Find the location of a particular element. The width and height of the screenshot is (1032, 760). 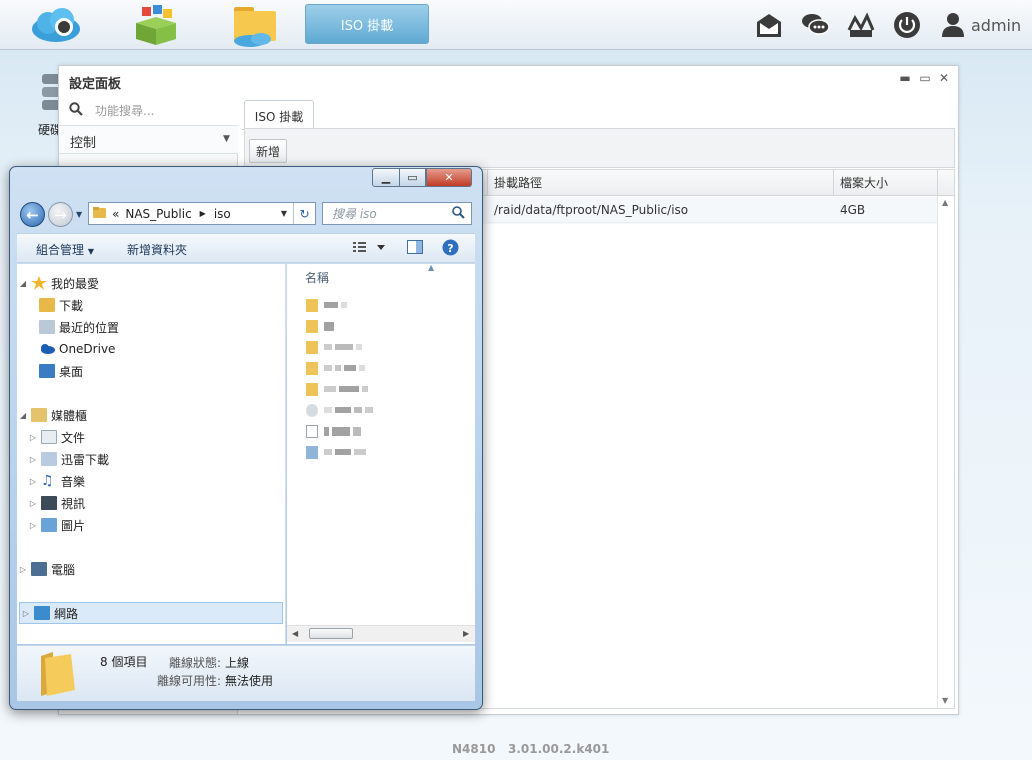

scroll-down-icon: ▼ is located at coordinates (945, 700).